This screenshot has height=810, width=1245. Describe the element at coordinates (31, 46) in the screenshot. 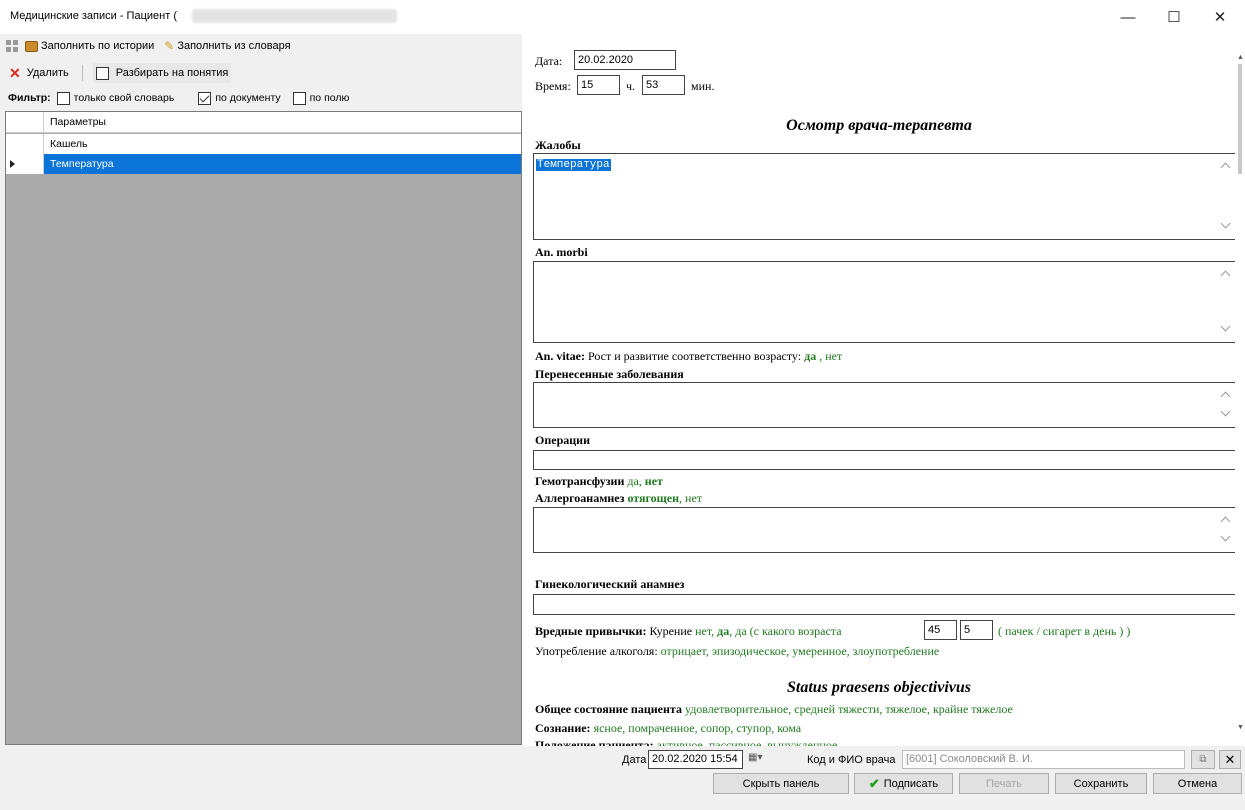

I see `box-icon` at that location.